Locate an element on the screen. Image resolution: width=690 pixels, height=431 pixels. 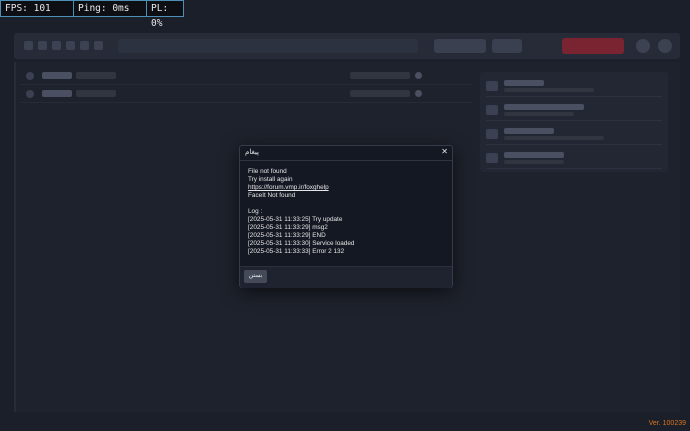
background-action-button is located at coordinates (593, 46).